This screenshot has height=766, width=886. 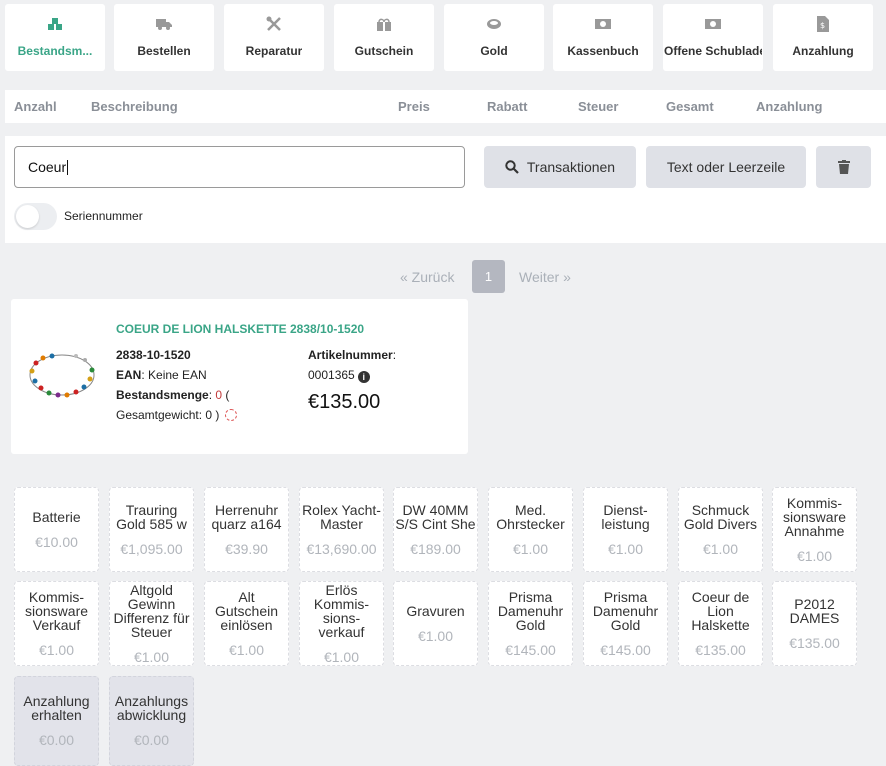 What do you see at coordinates (164, 24) in the screenshot?
I see `truck-icon` at bounding box center [164, 24].